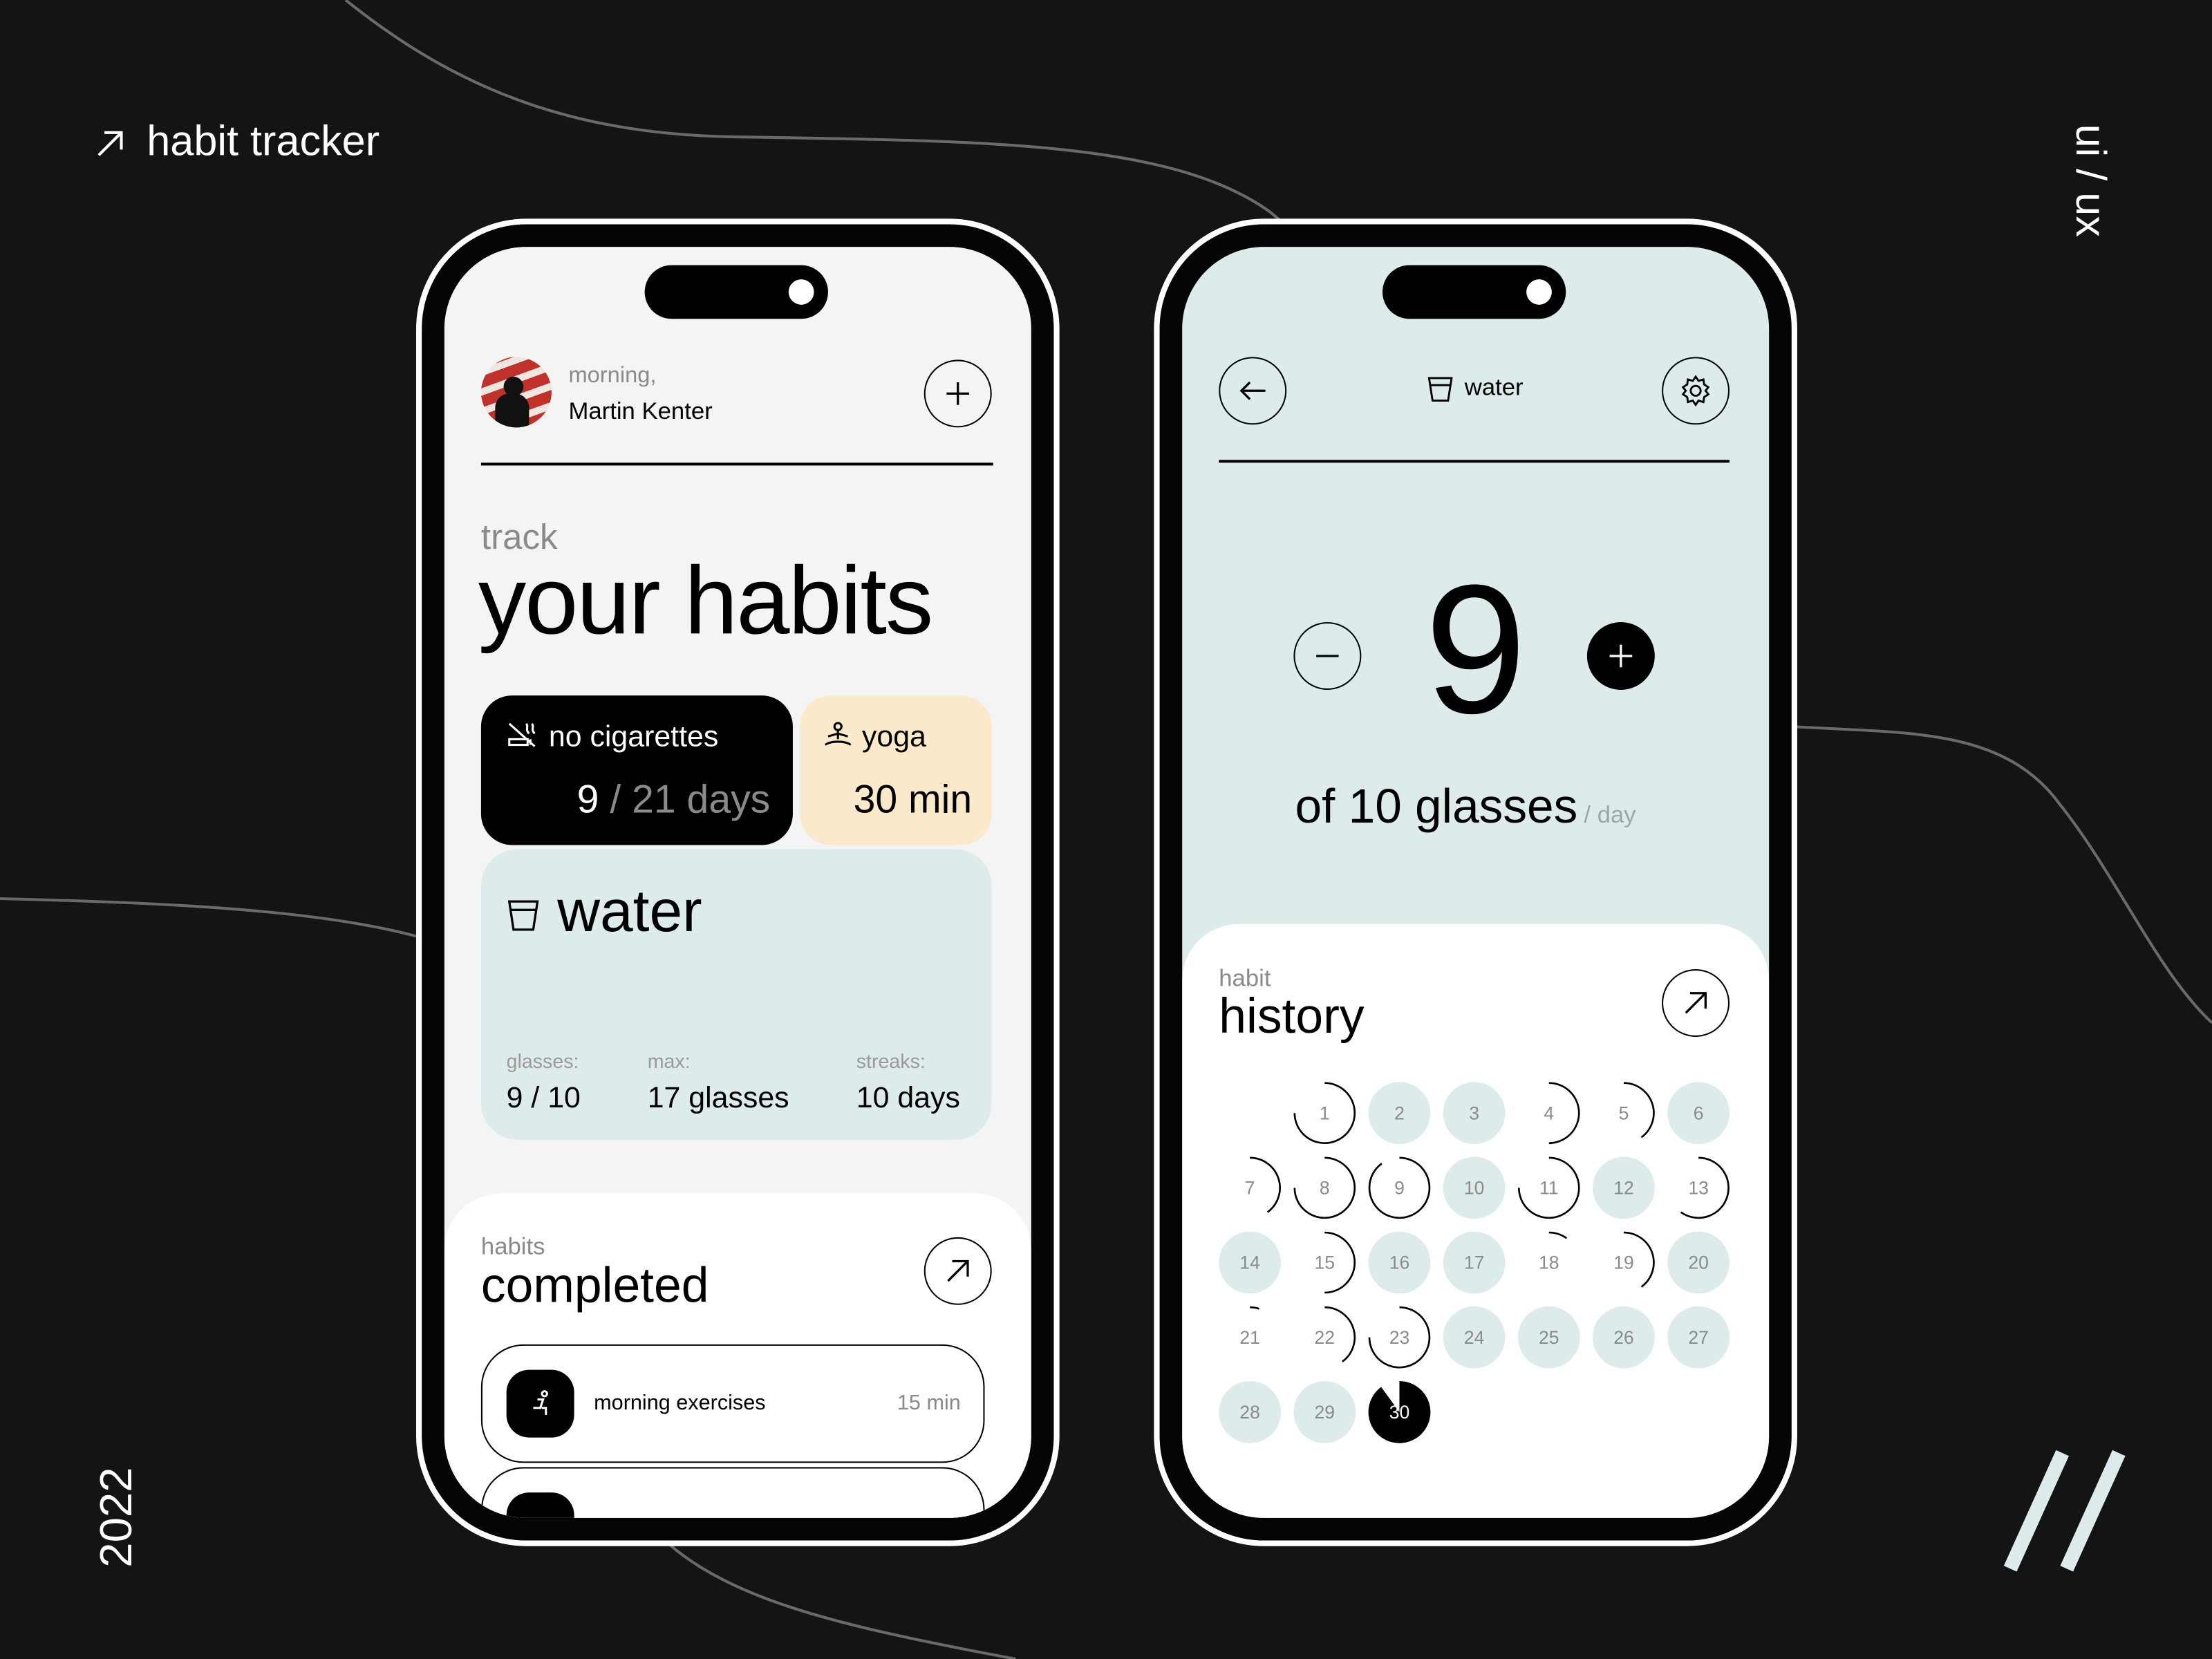  I want to click on calendar-day: 21, so click(1249, 1327).